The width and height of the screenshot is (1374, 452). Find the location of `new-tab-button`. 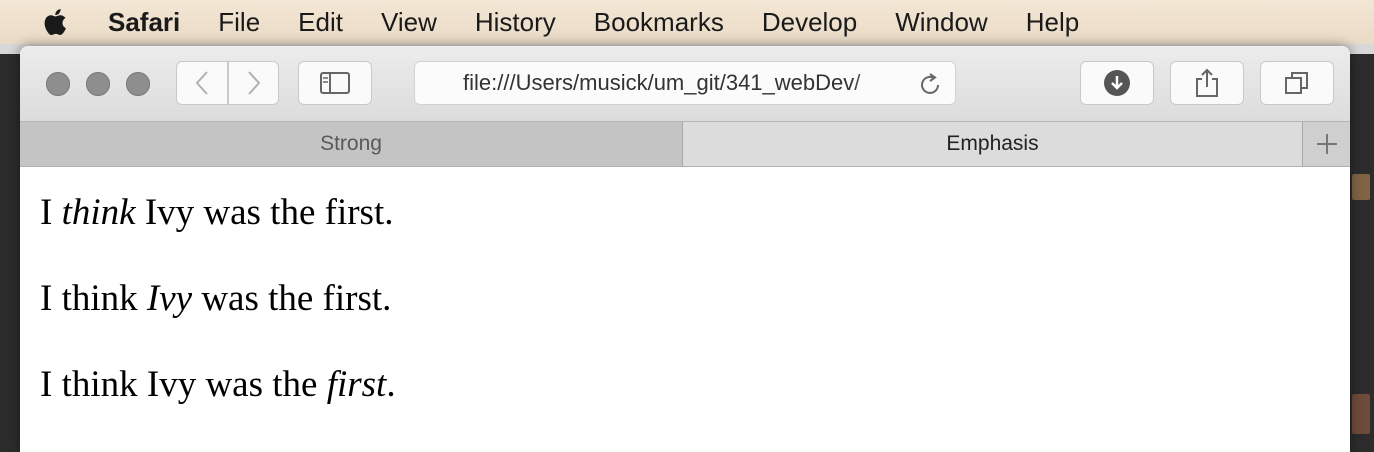

new-tab-button is located at coordinates (1326, 144).